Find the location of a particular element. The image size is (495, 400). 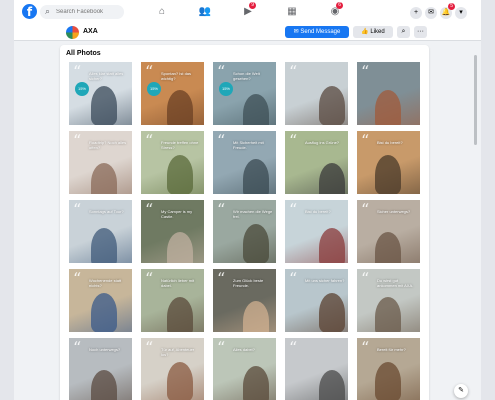

photo-thumbnail: “ Du wirst gut ankommen mit AXA. is located at coordinates (388, 300).